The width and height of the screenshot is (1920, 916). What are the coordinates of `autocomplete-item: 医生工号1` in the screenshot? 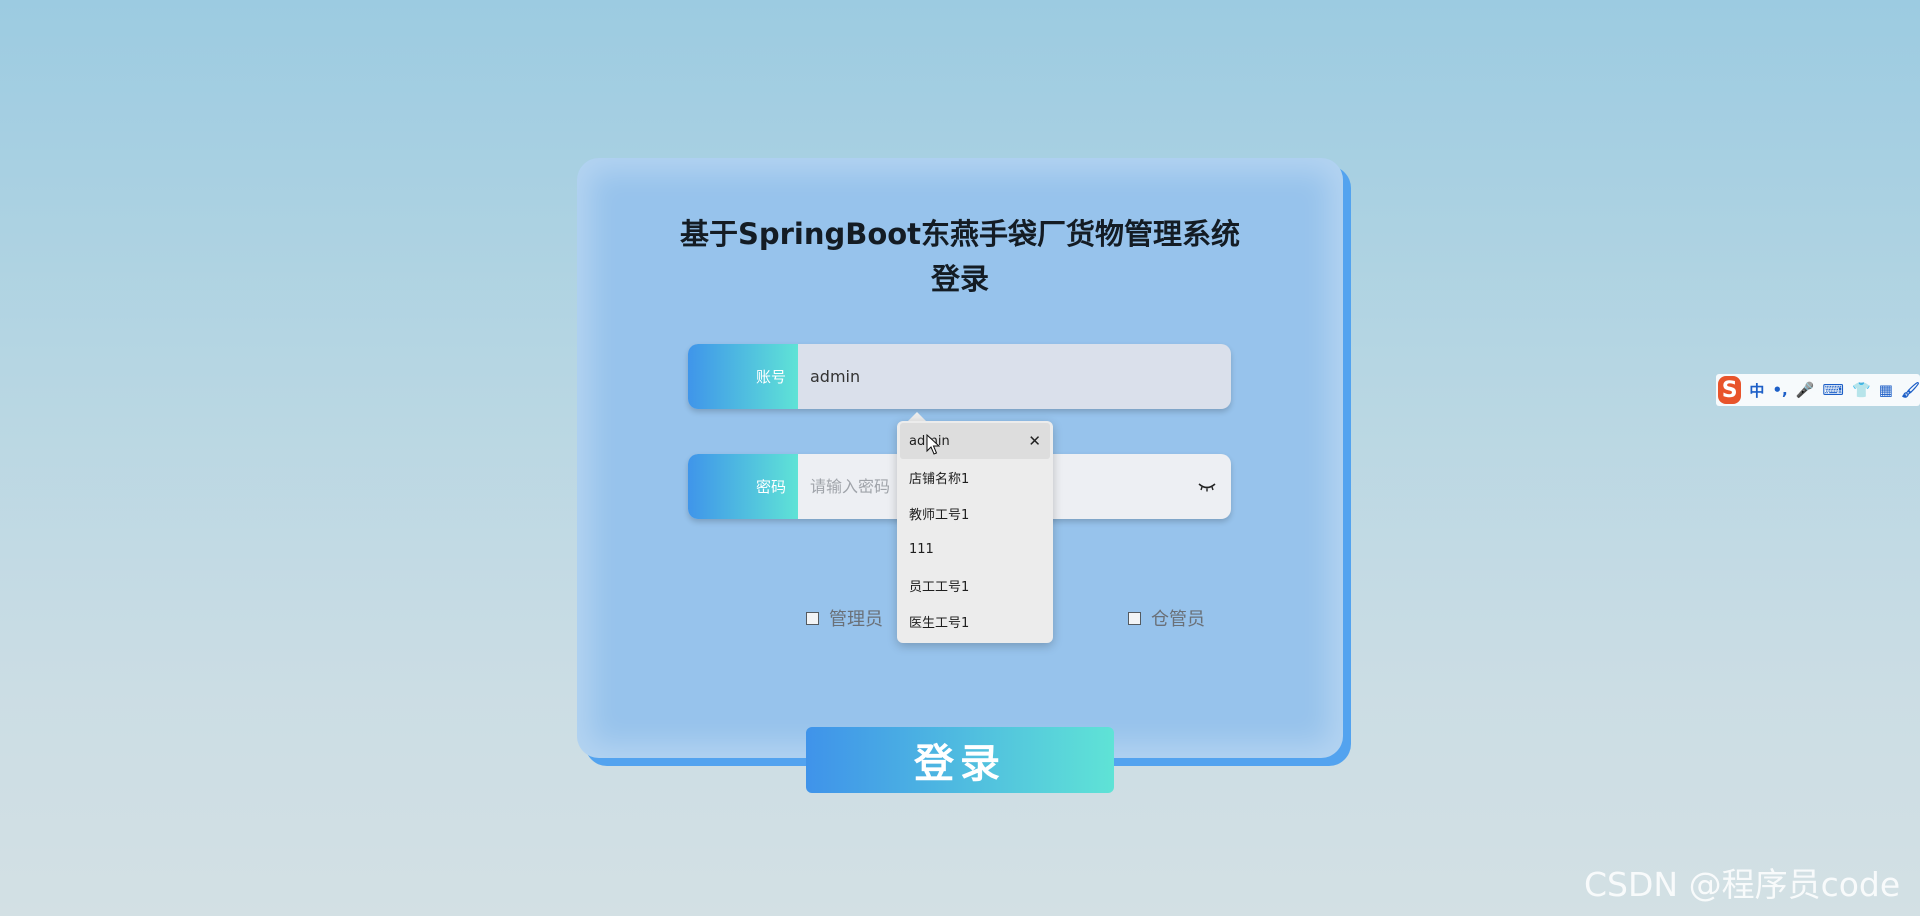 It's located at (975, 621).